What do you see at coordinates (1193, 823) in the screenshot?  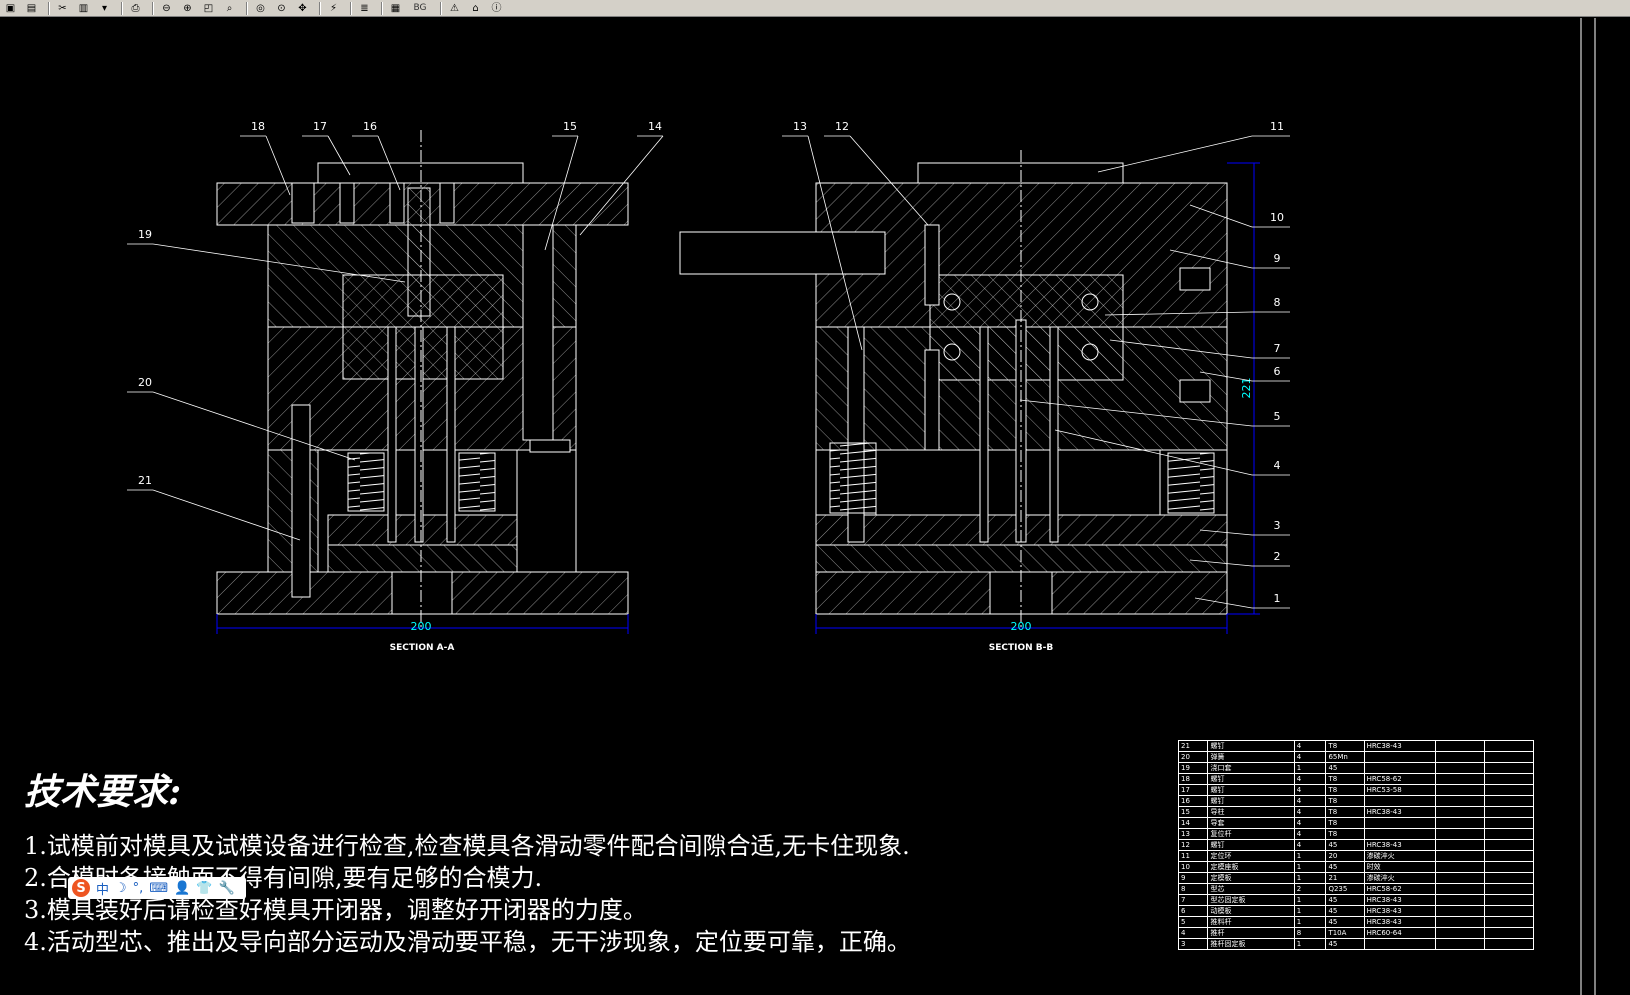 I see `bom-cell: 14` at bounding box center [1193, 823].